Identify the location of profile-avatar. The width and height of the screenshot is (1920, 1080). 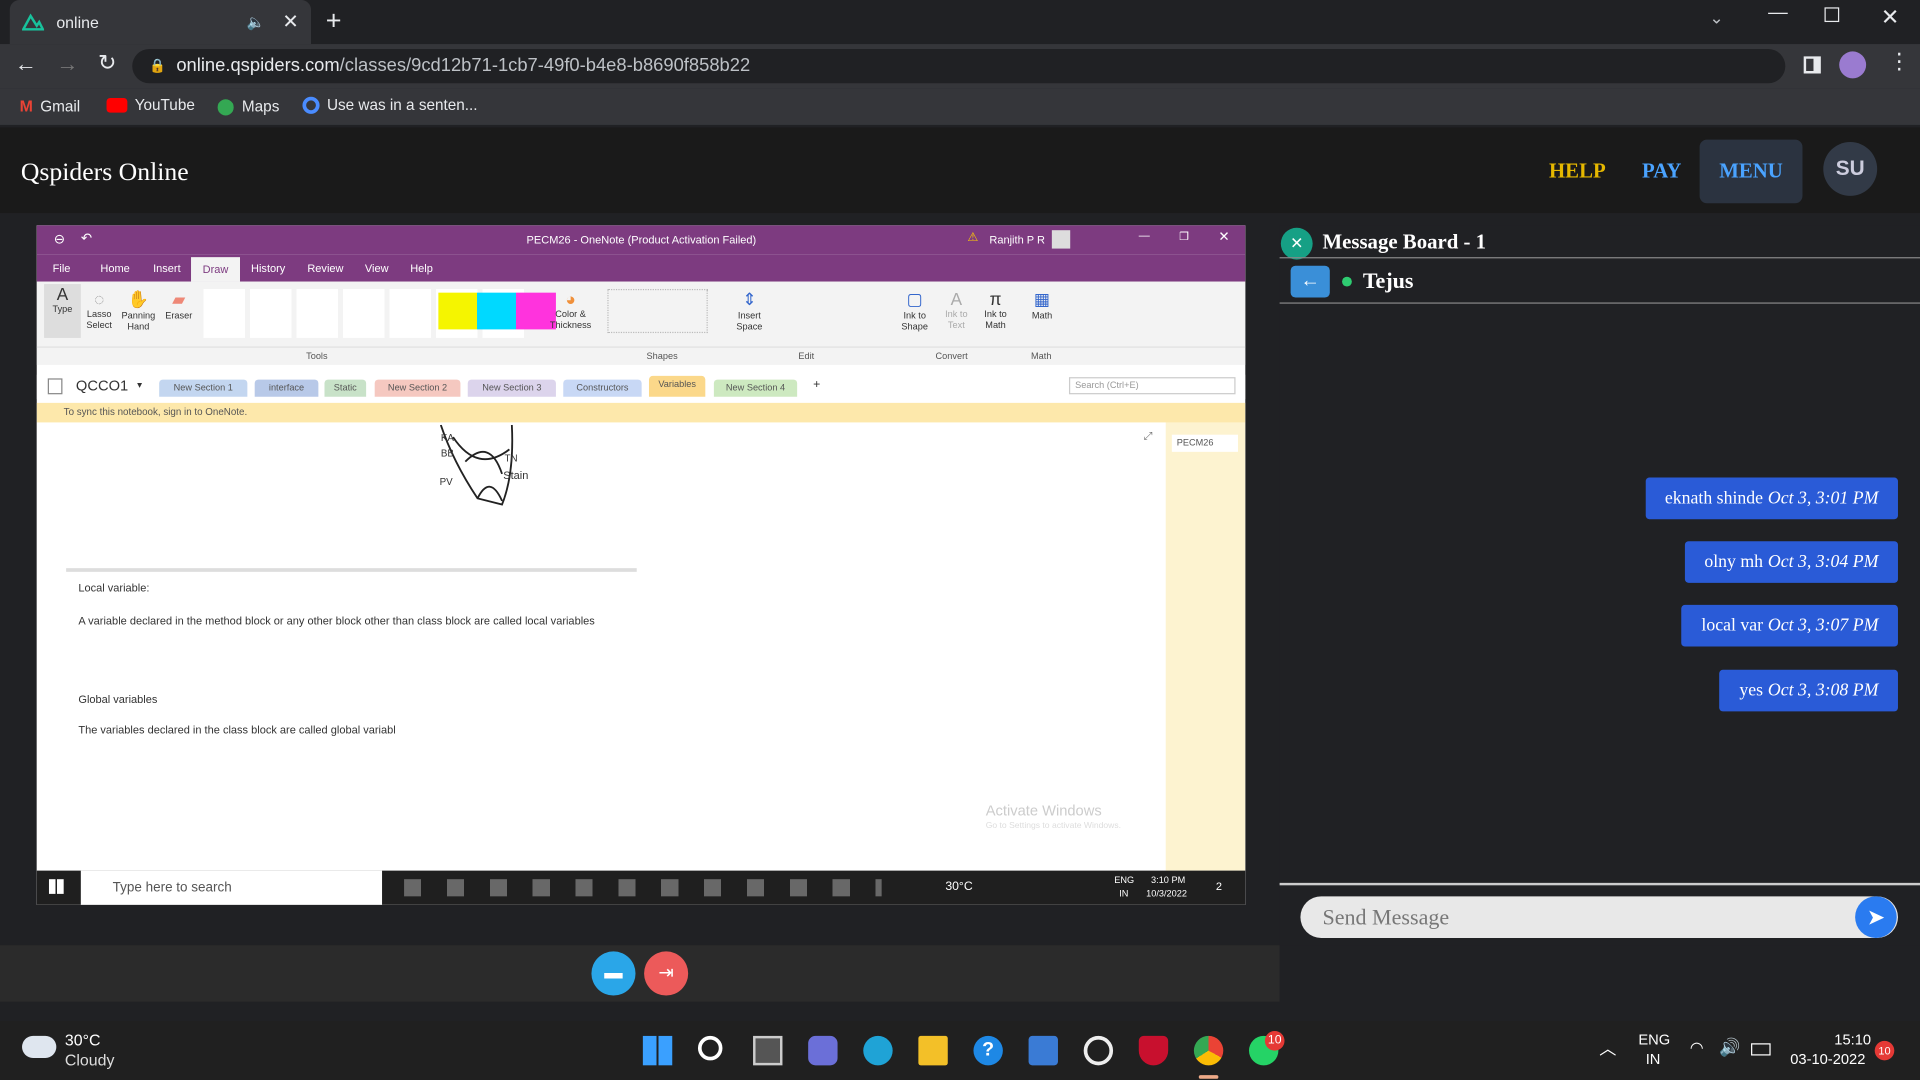
(1853, 65).